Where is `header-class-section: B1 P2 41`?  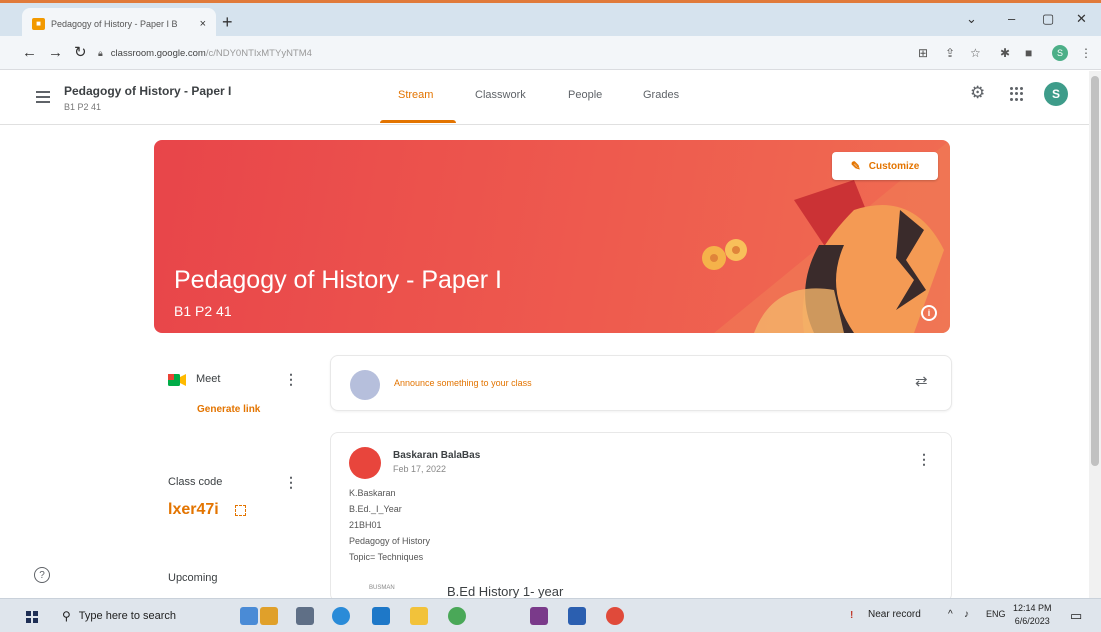 header-class-section: B1 P2 41 is located at coordinates (83, 107).